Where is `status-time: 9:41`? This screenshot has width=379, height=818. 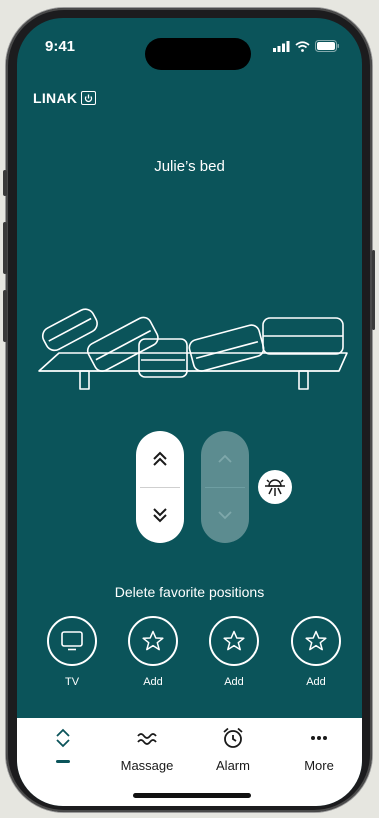
status-time: 9:41 is located at coordinates (60, 46).